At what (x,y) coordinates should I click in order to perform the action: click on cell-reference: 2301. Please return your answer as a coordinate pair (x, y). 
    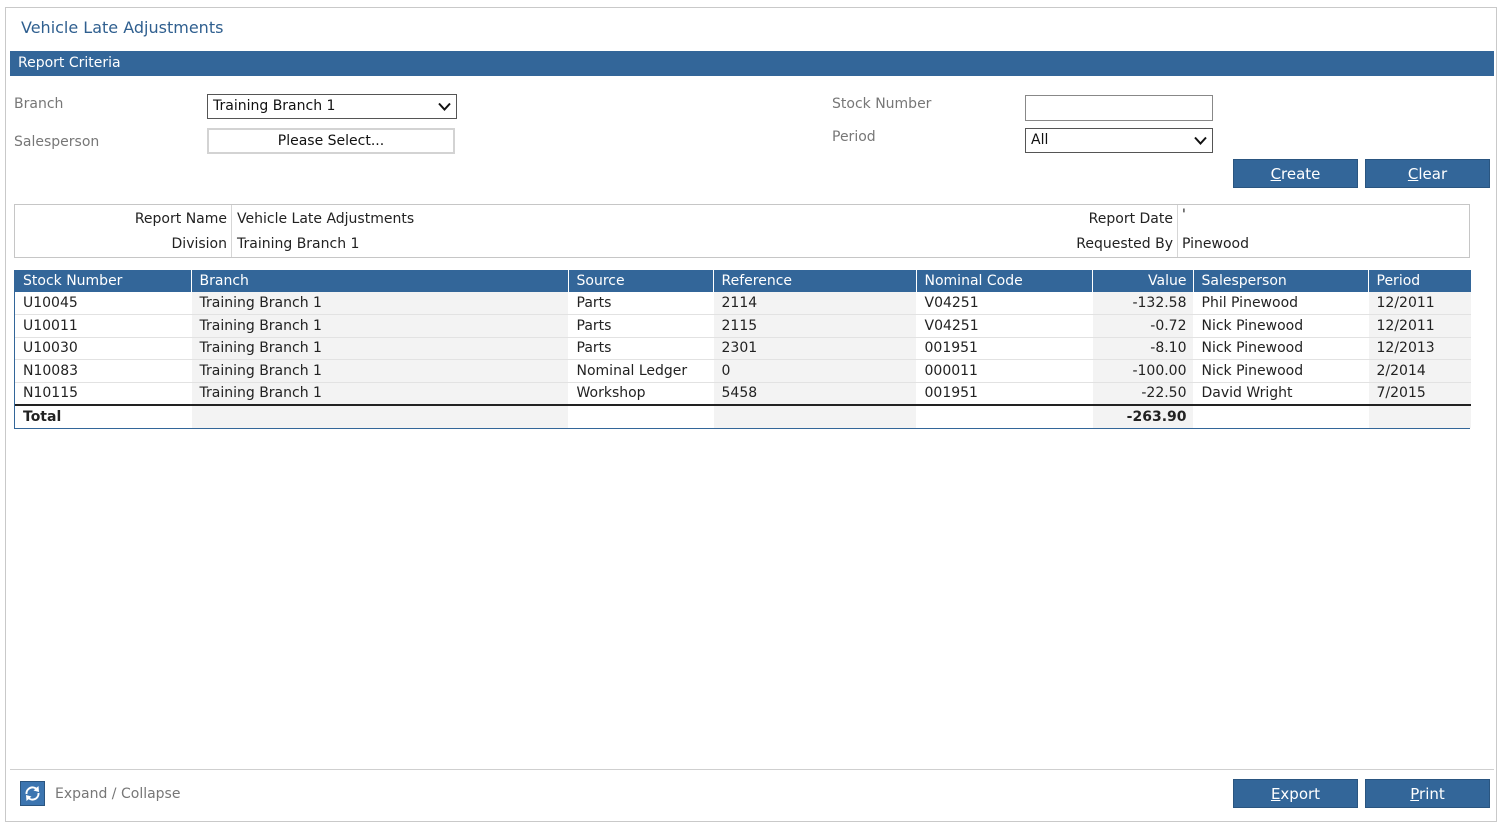
    Looking at the image, I should click on (815, 349).